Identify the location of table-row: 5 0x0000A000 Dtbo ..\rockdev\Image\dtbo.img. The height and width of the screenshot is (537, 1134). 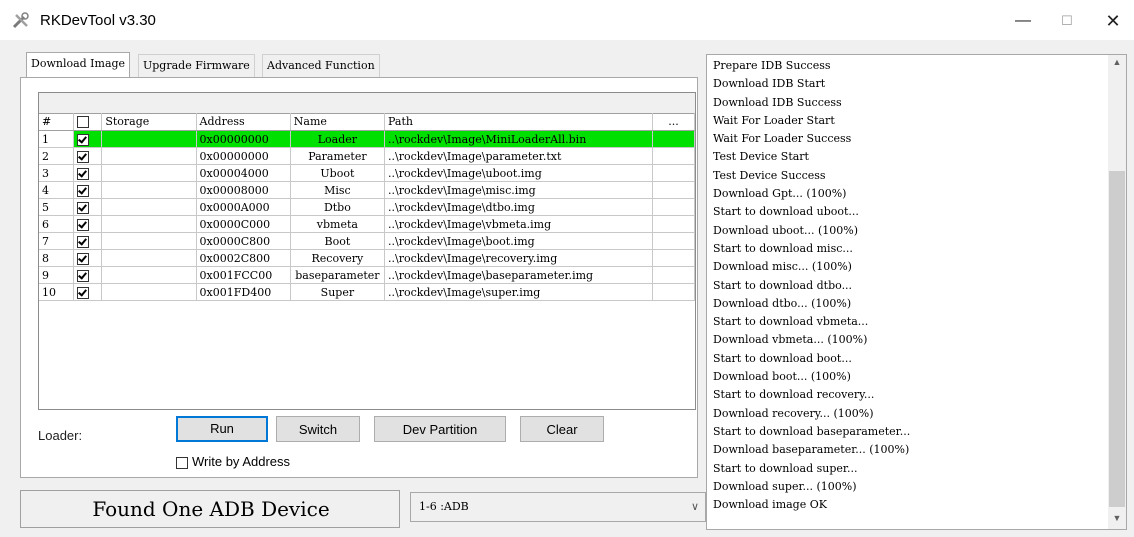
(367, 207).